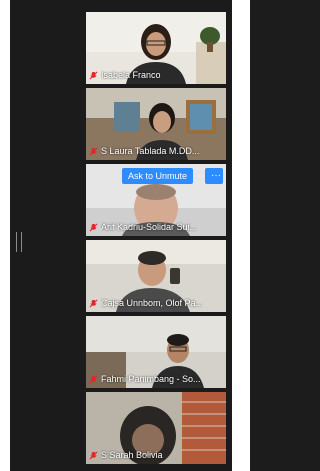 The image size is (320, 471). Describe the element at coordinates (131, 74) in the screenshot. I see `participant-name: Isabela Franco` at that location.